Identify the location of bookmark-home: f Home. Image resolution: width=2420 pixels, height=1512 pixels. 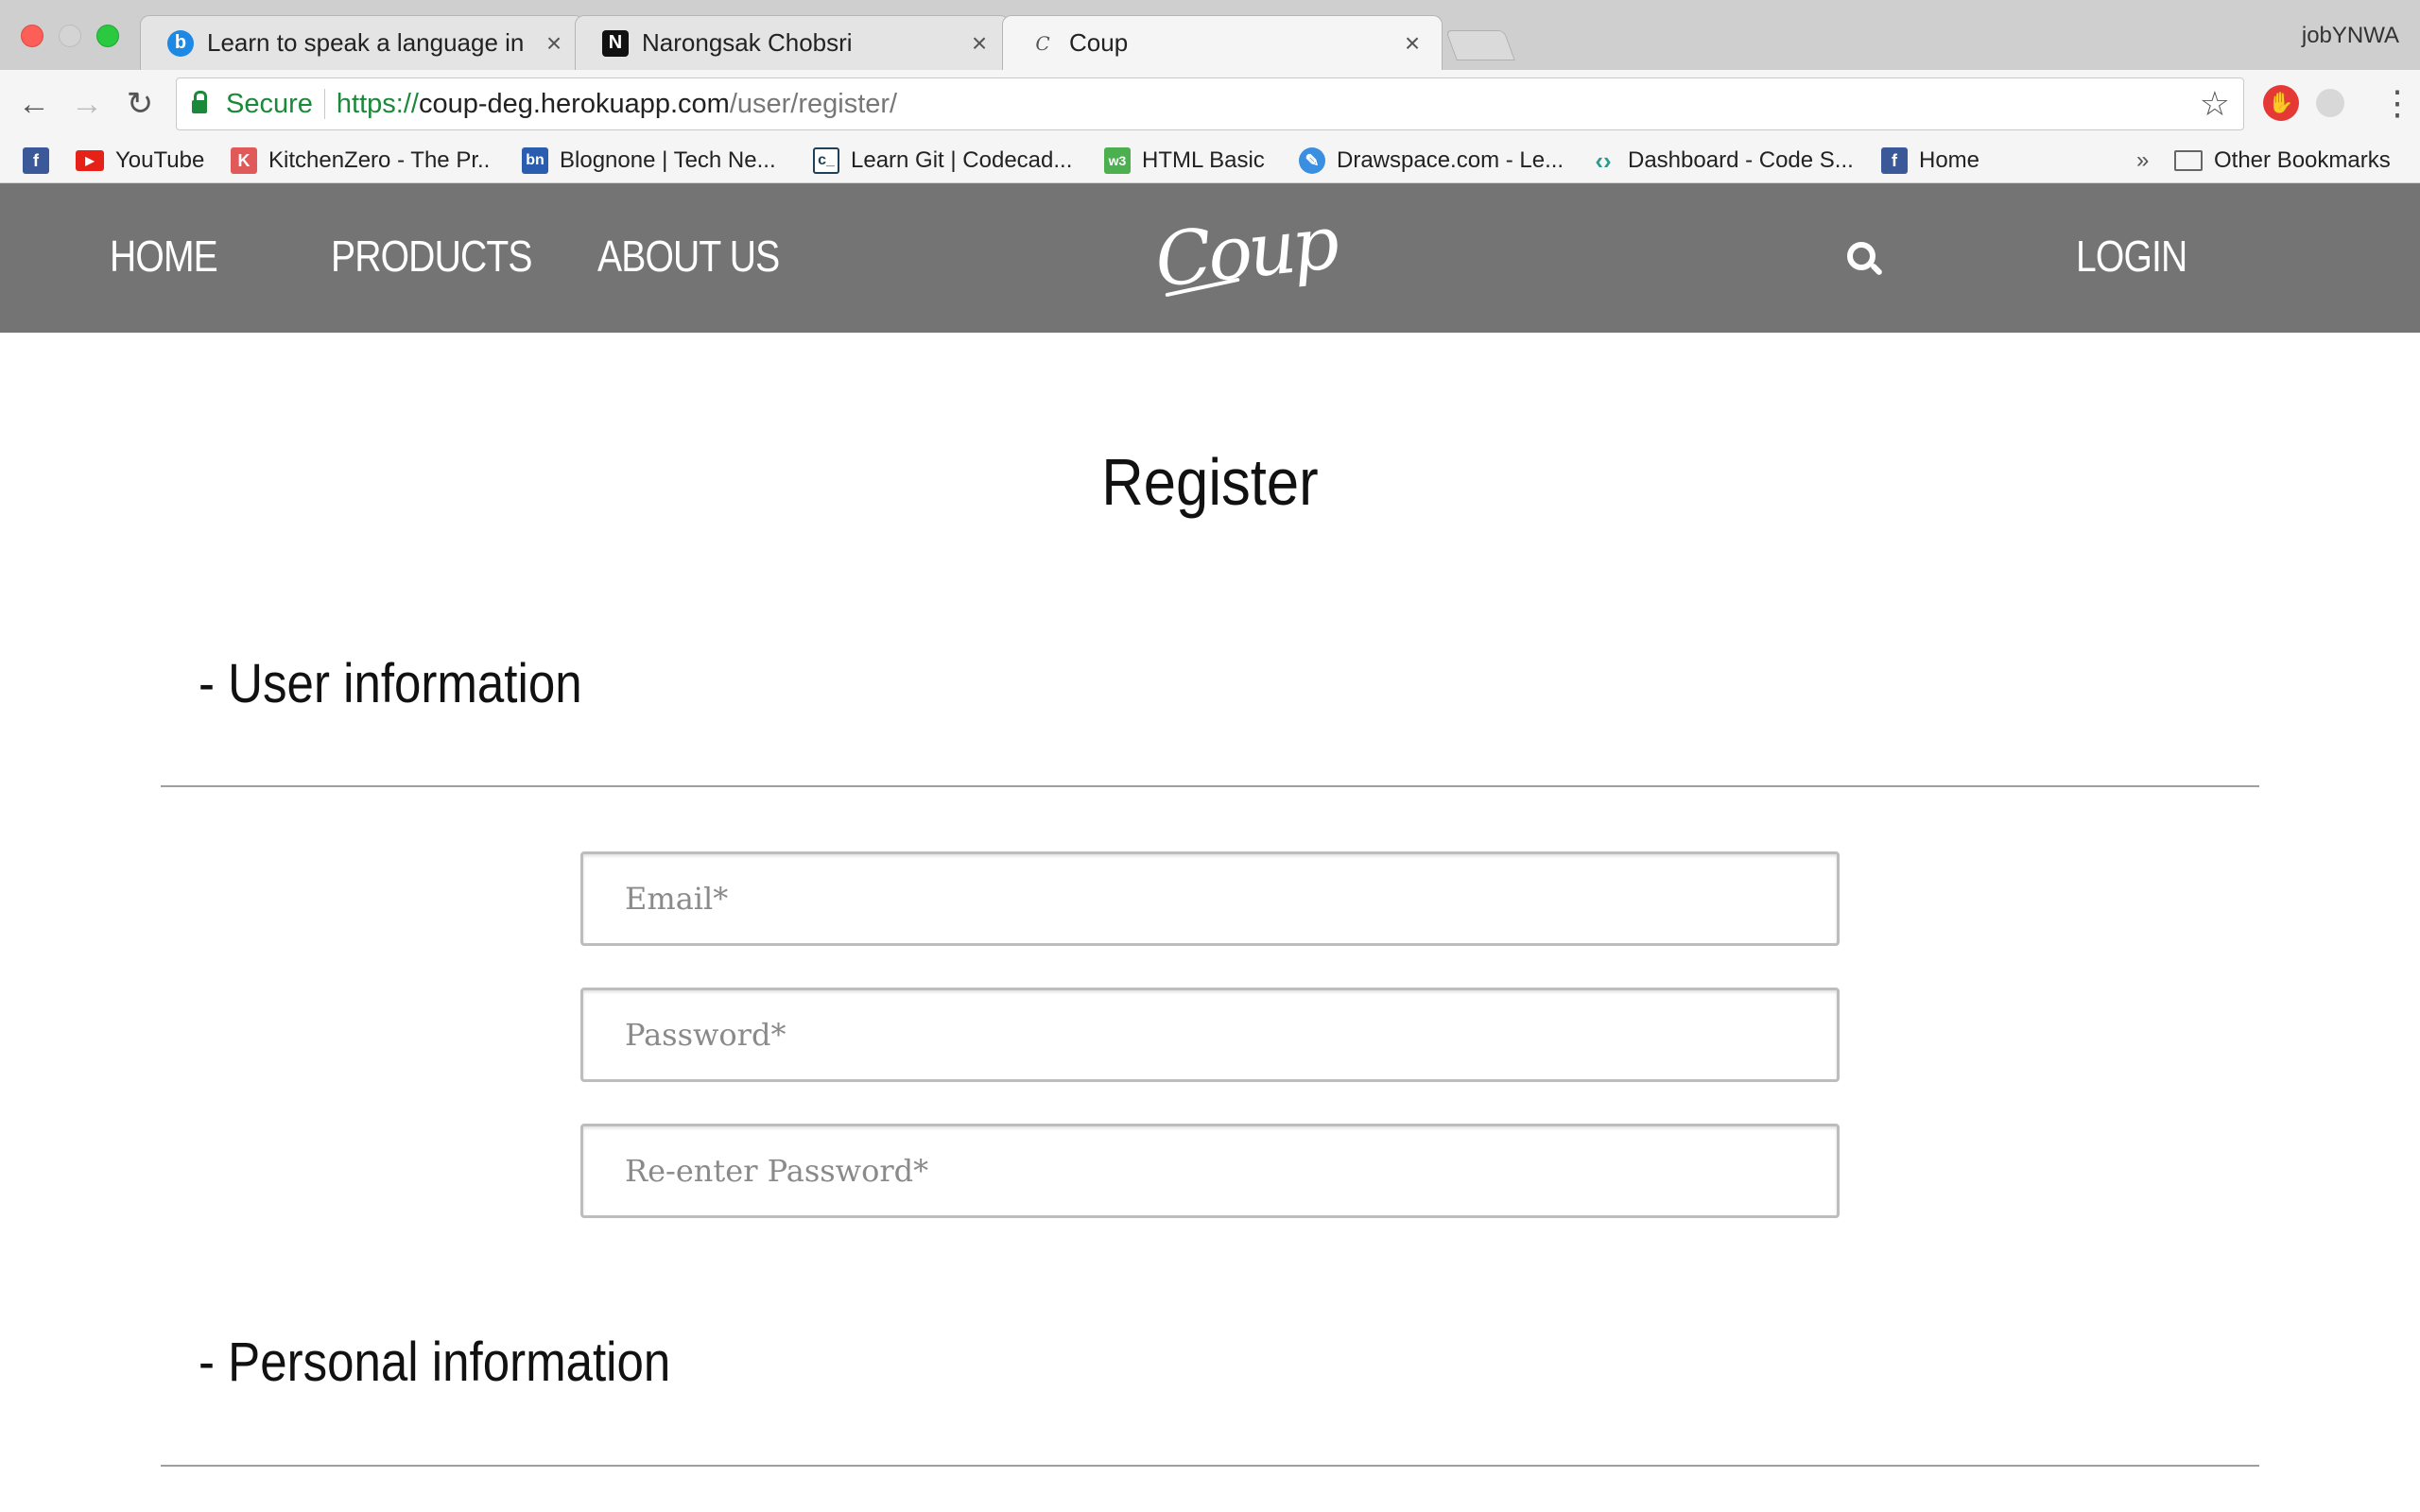
(1930, 161).